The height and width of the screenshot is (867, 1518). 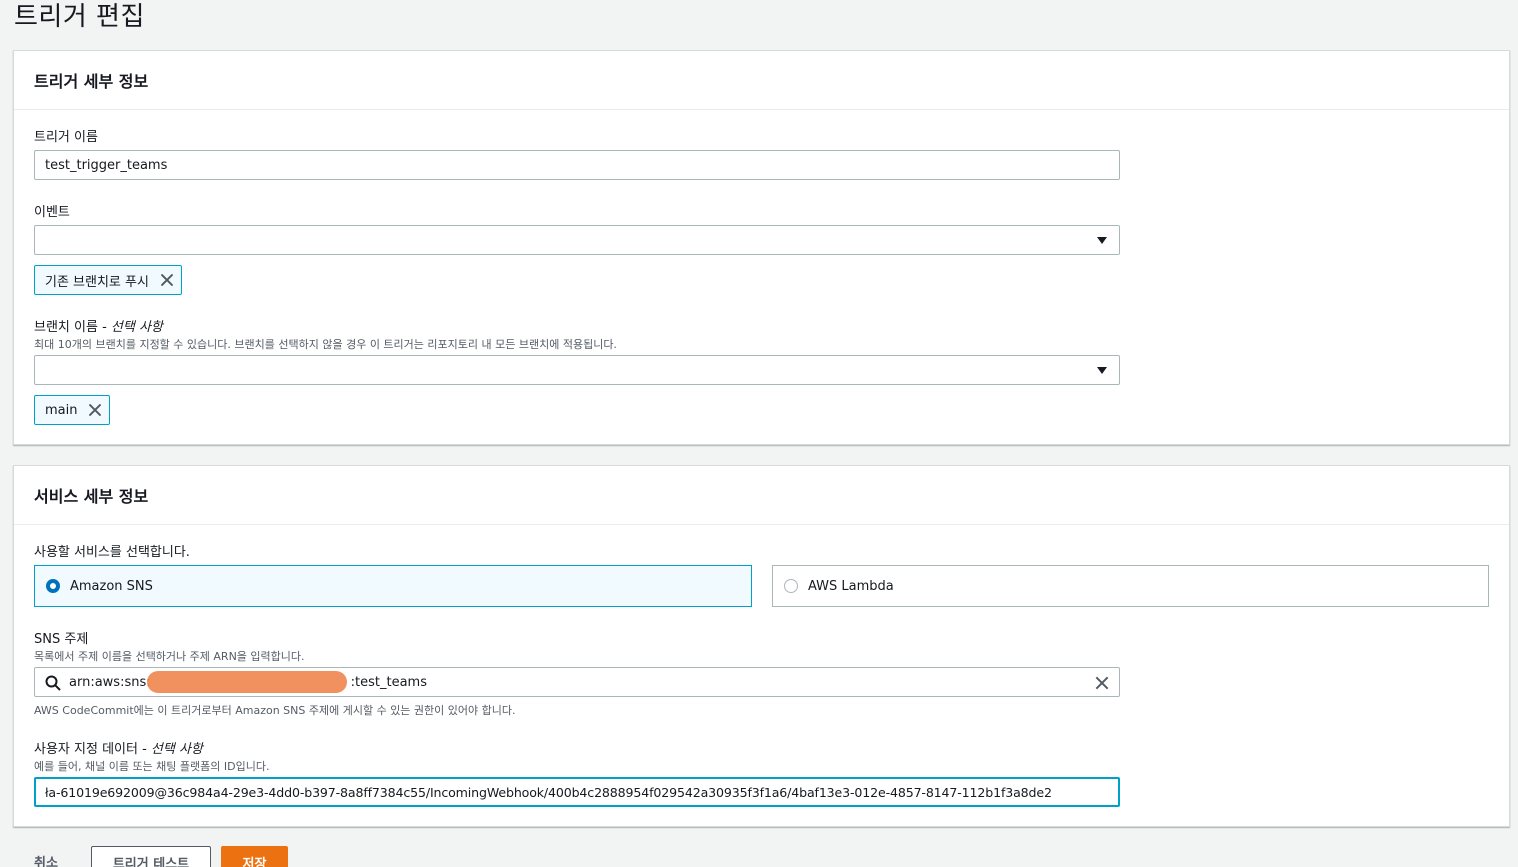 What do you see at coordinates (52, 212) in the screenshot?
I see `event-label: 이벤트` at bounding box center [52, 212].